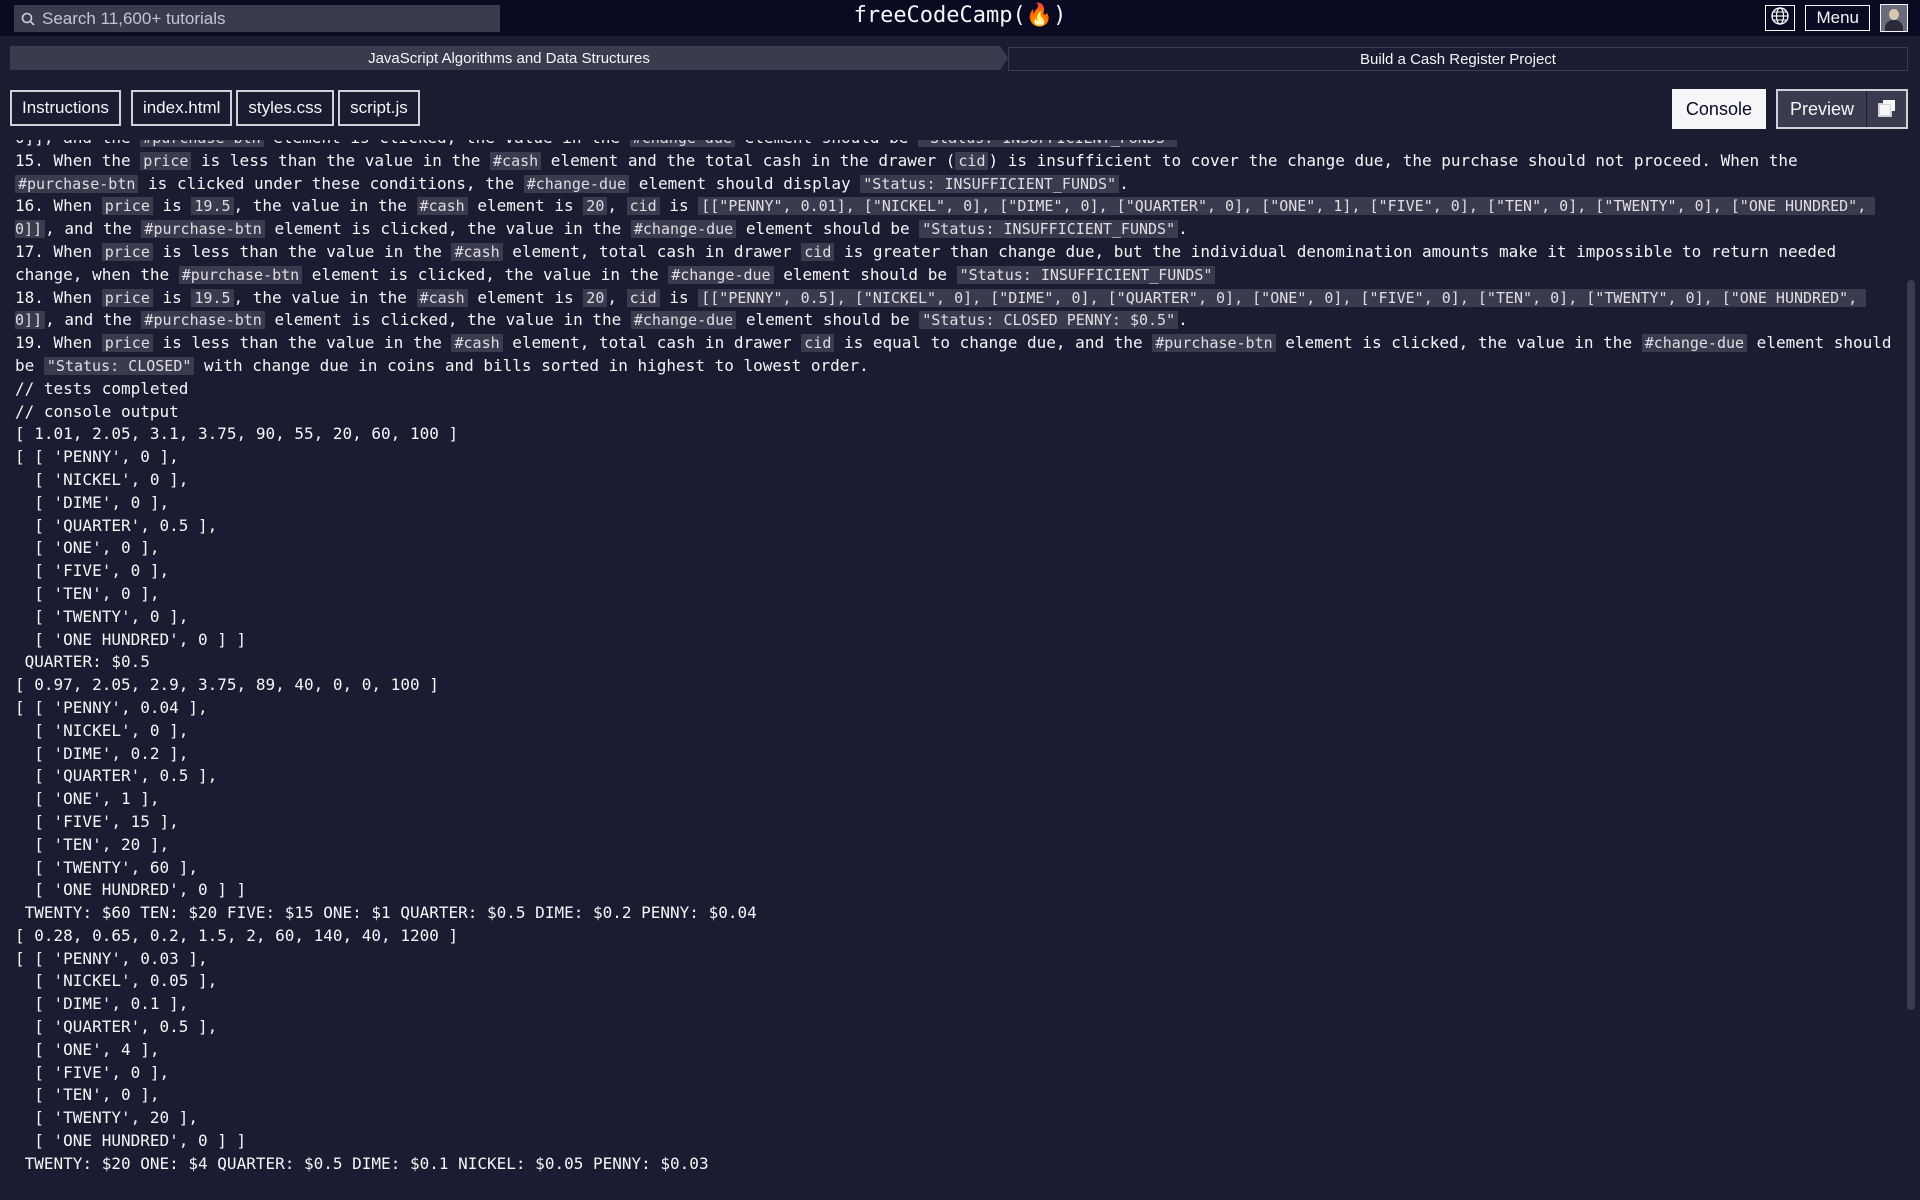  Describe the element at coordinates (87, 799) in the screenshot. I see `console-text: [ 'ONE', 1 ],` at that location.